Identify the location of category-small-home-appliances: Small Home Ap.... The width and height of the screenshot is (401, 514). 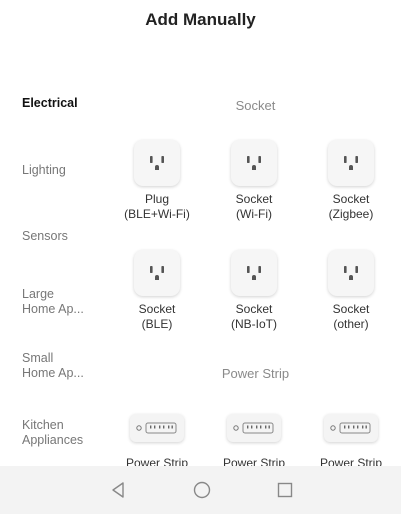
(67, 366).